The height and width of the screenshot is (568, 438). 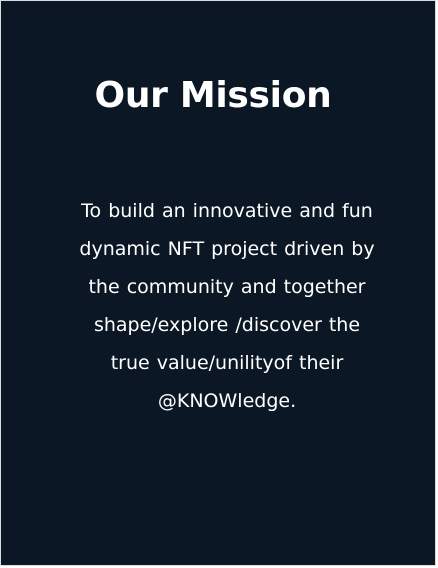 What do you see at coordinates (227, 211) in the screenshot?
I see `mission-statement-line: To build an innovative and fun` at bounding box center [227, 211].